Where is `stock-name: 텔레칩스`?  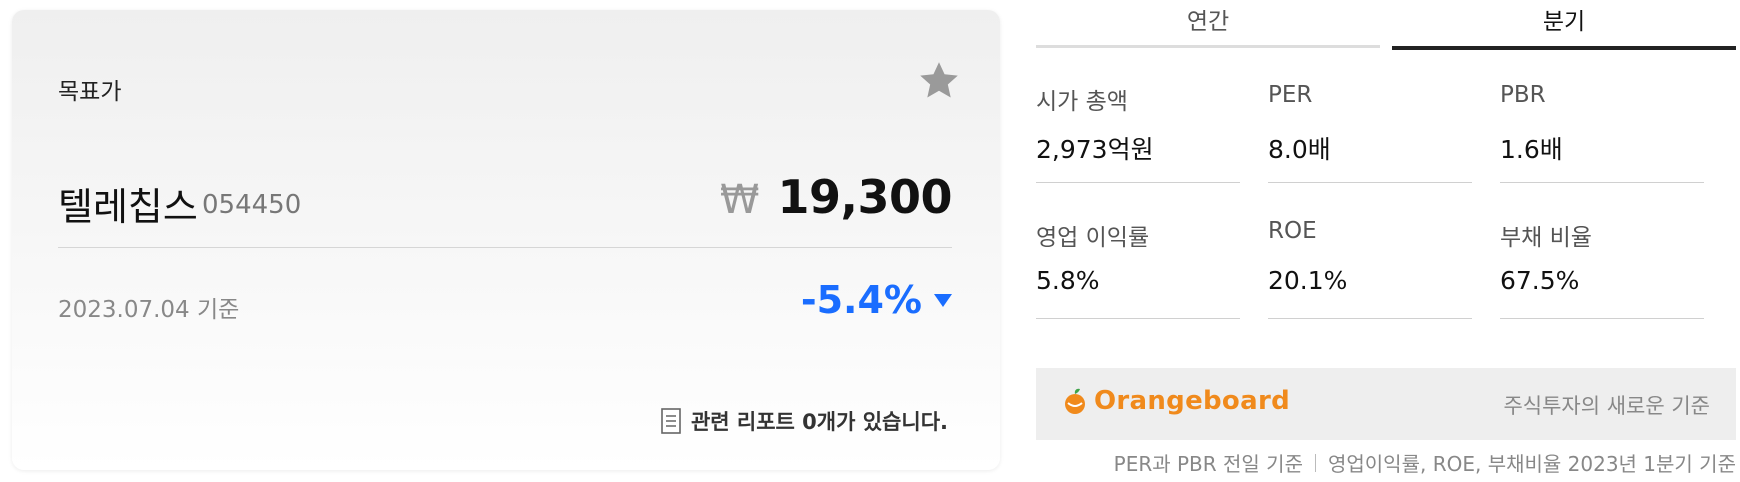
stock-name: 텔레칩스 is located at coordinates (128, 207).